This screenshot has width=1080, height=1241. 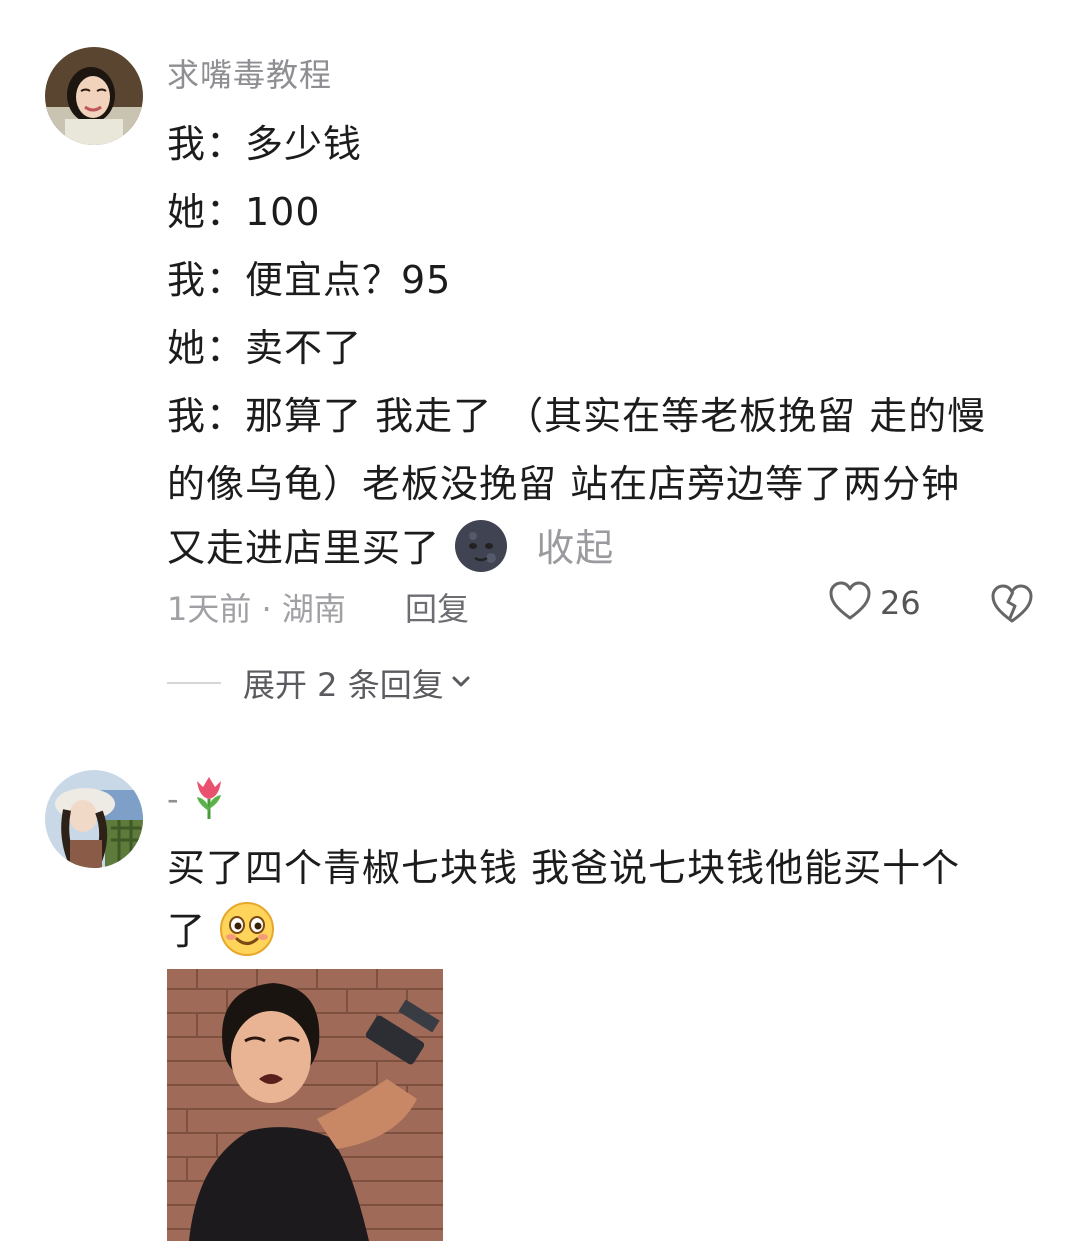 What do you see at coordinates (564, 484) in the screenshot?
I see `comment-text-line: 的像乌龟）老板没挽留 站在店旁边等了两分钟` at bounding box center [564, 484].